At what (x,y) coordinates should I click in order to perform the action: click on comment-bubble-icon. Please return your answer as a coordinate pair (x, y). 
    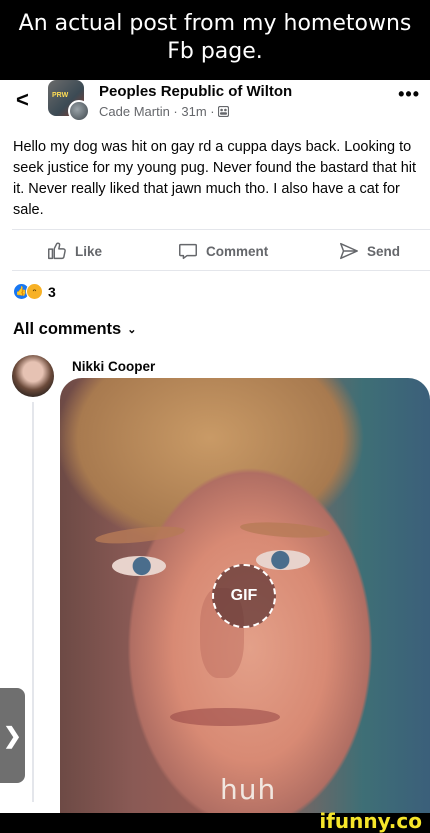
    Looking at the image, I should click on (188, 251).